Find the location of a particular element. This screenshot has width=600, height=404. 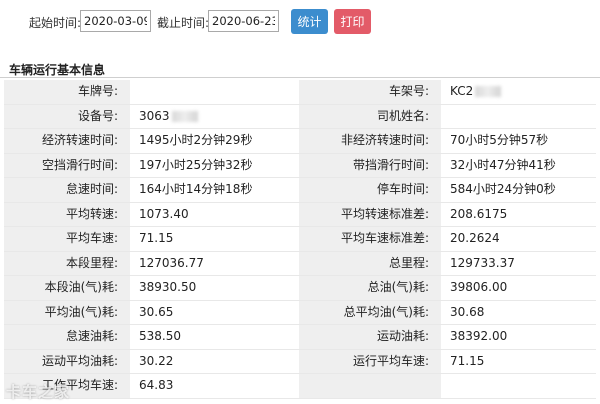

info-row: 设备号: 3063 司机姓名: is located at coordinates (300, 116).